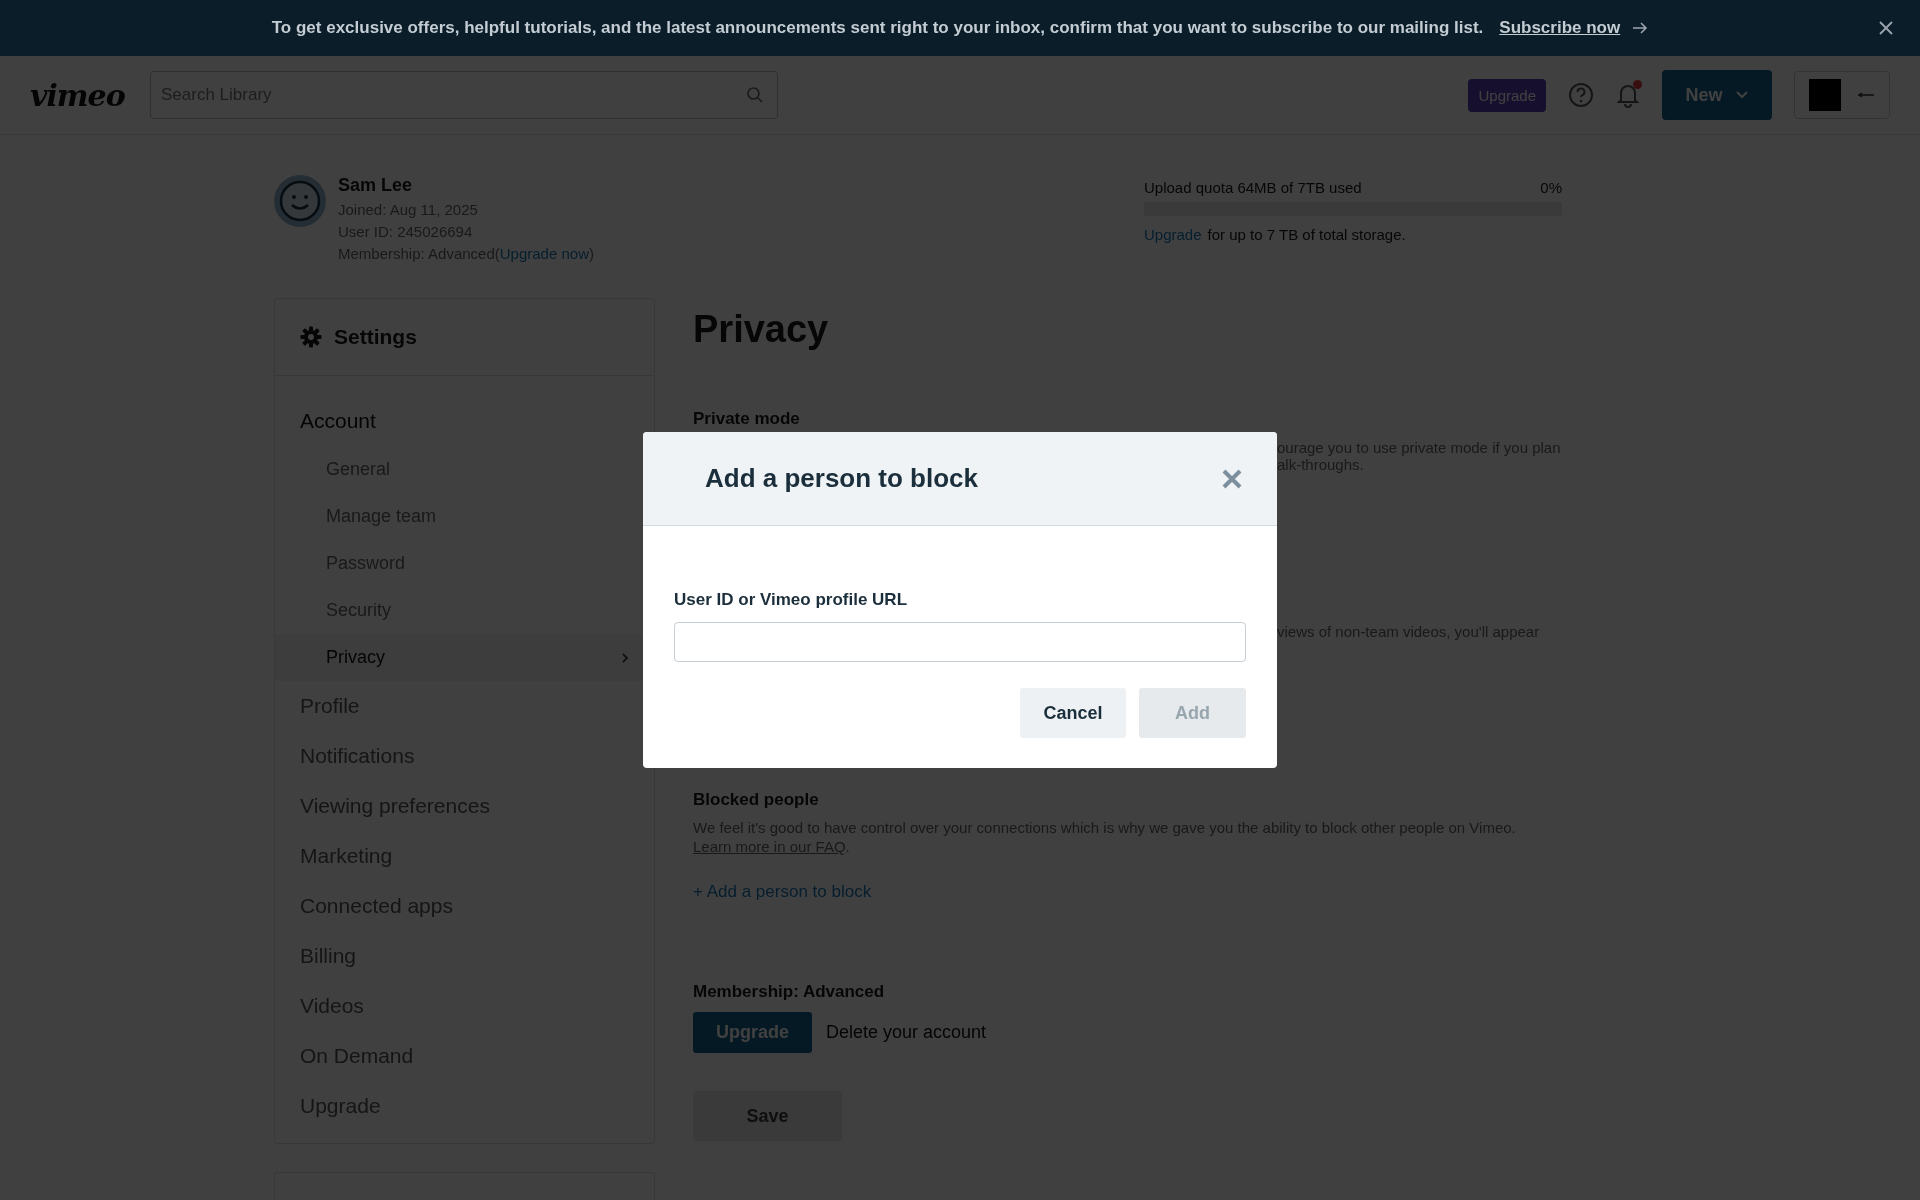  I want to click on section-heading: Blocked people, so click(756, 800).